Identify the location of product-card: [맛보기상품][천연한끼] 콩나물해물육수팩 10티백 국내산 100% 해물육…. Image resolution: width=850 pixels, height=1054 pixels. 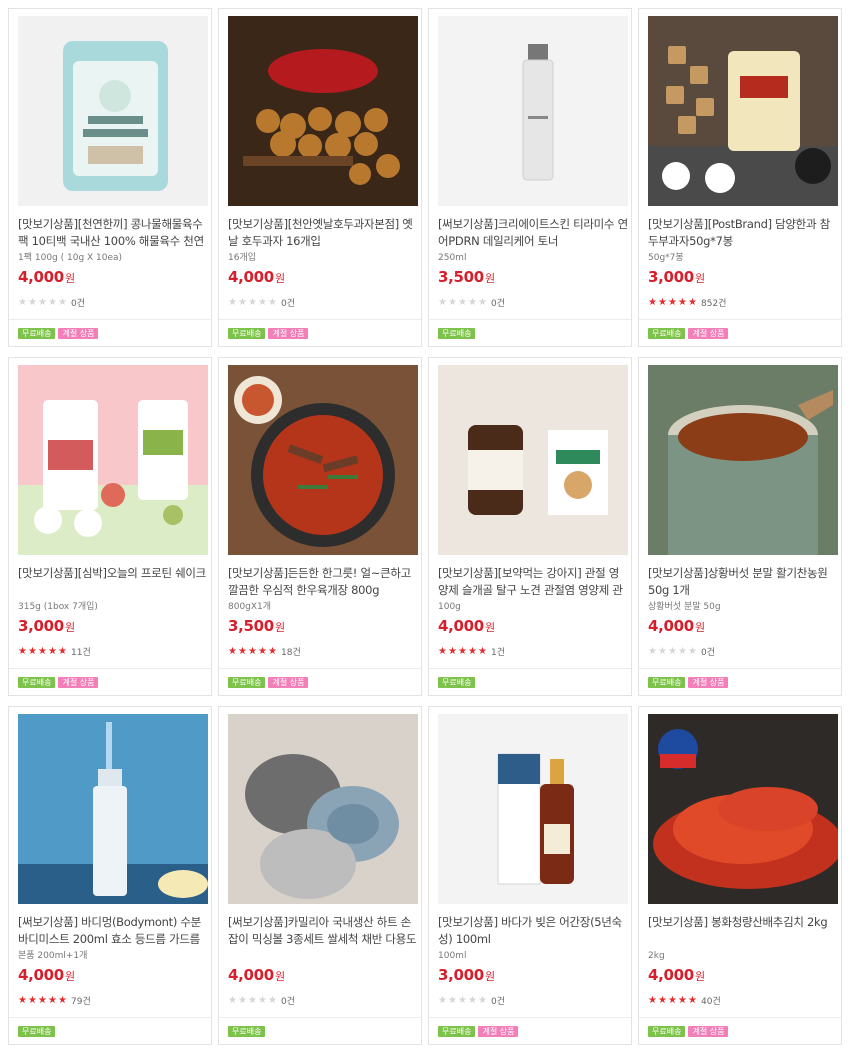
(110, 177).